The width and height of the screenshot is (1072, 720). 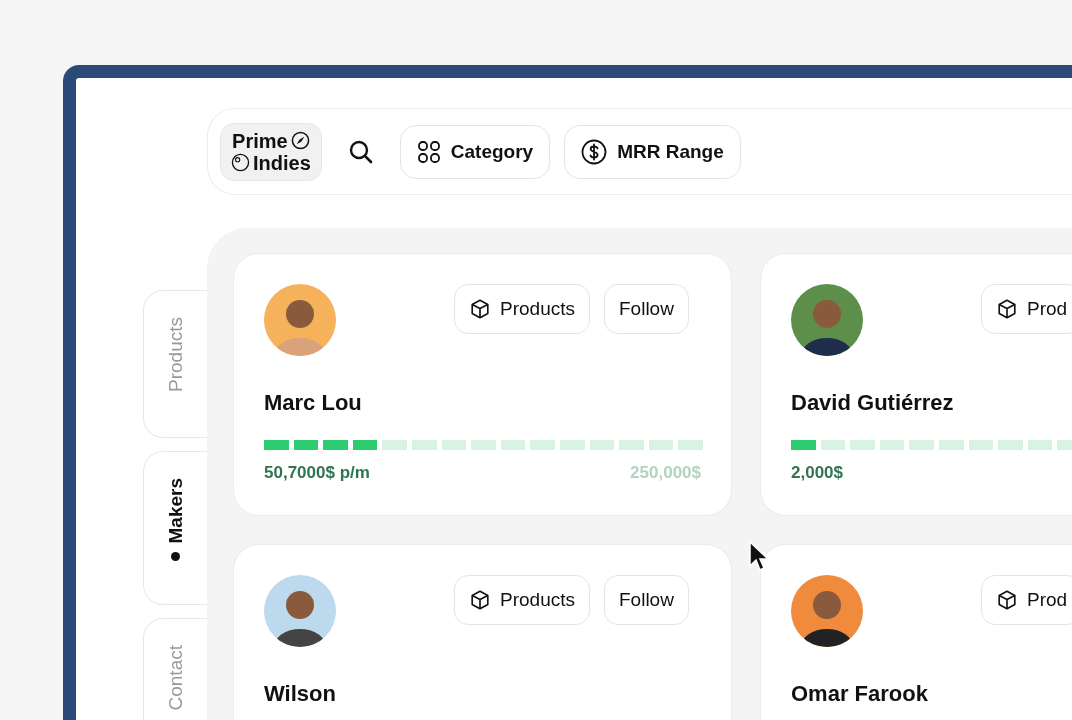 What do you see at coordinates (475, 151) in the screenshot?
I see `filter-button: Category` at bounding box center [475, 151].